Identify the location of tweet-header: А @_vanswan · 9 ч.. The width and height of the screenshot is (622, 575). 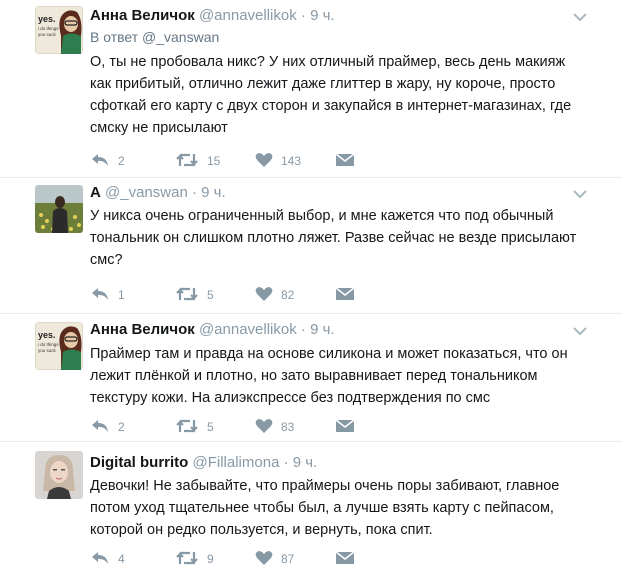
(336, 193).